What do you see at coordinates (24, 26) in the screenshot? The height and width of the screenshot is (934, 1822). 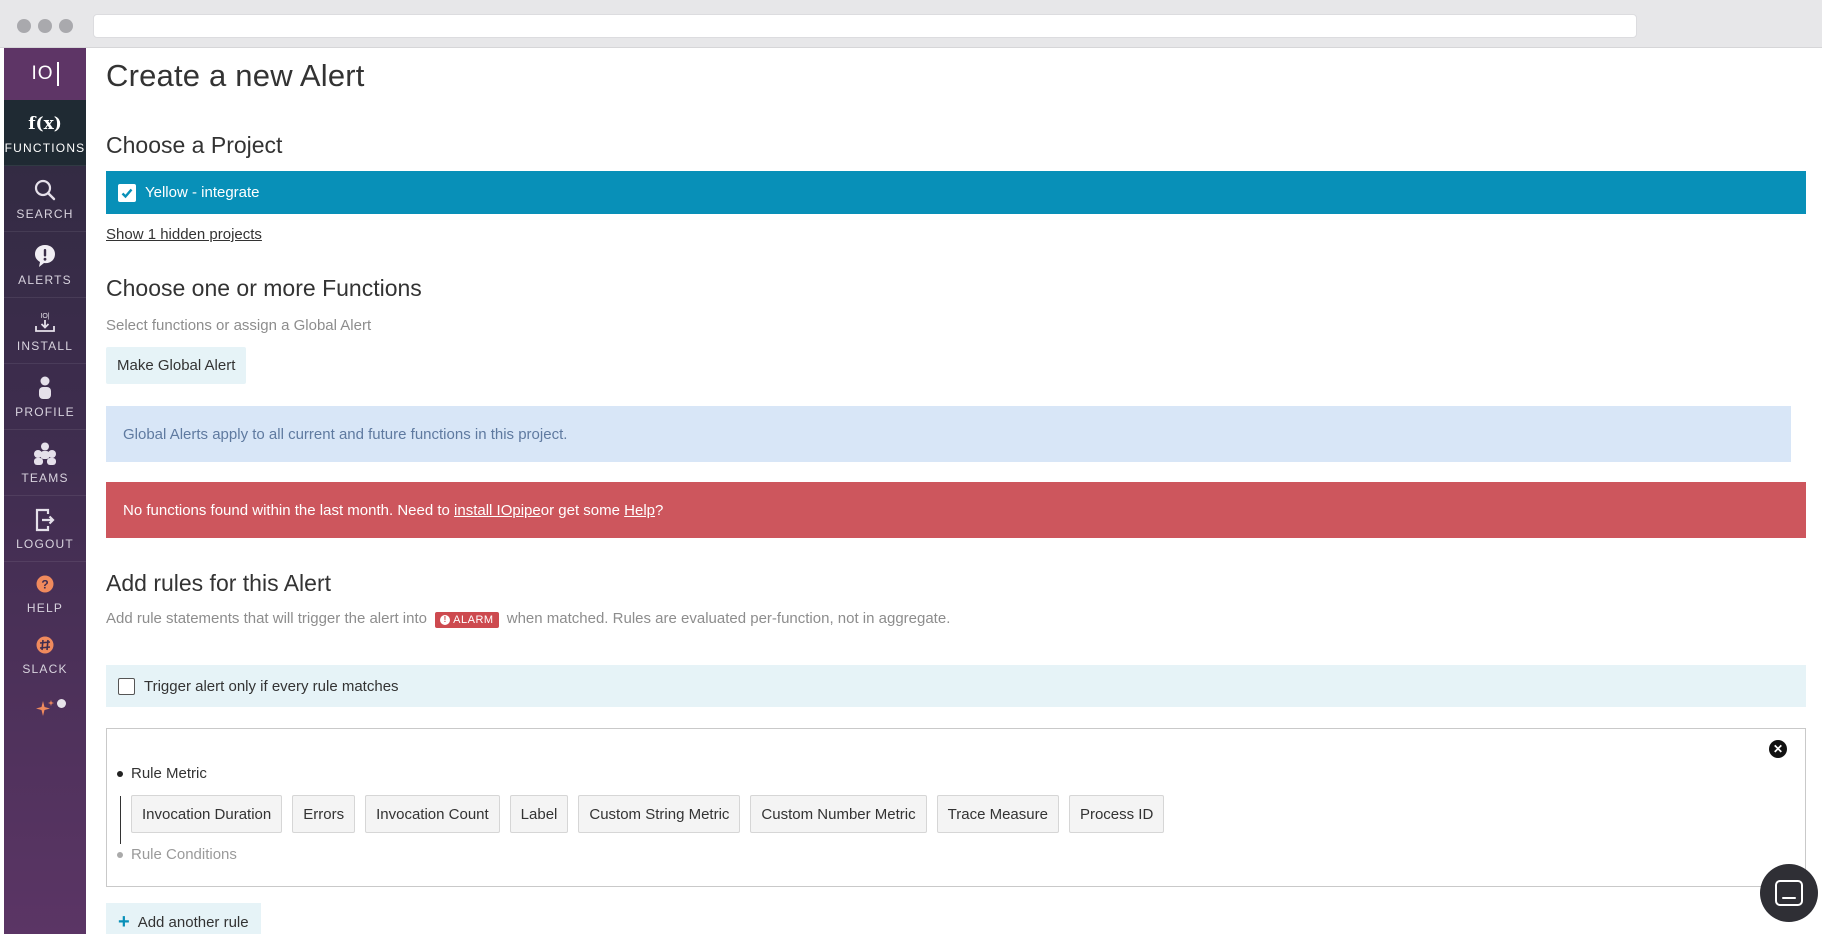 I see `window-close-dot` at bounding box center [24, 26].